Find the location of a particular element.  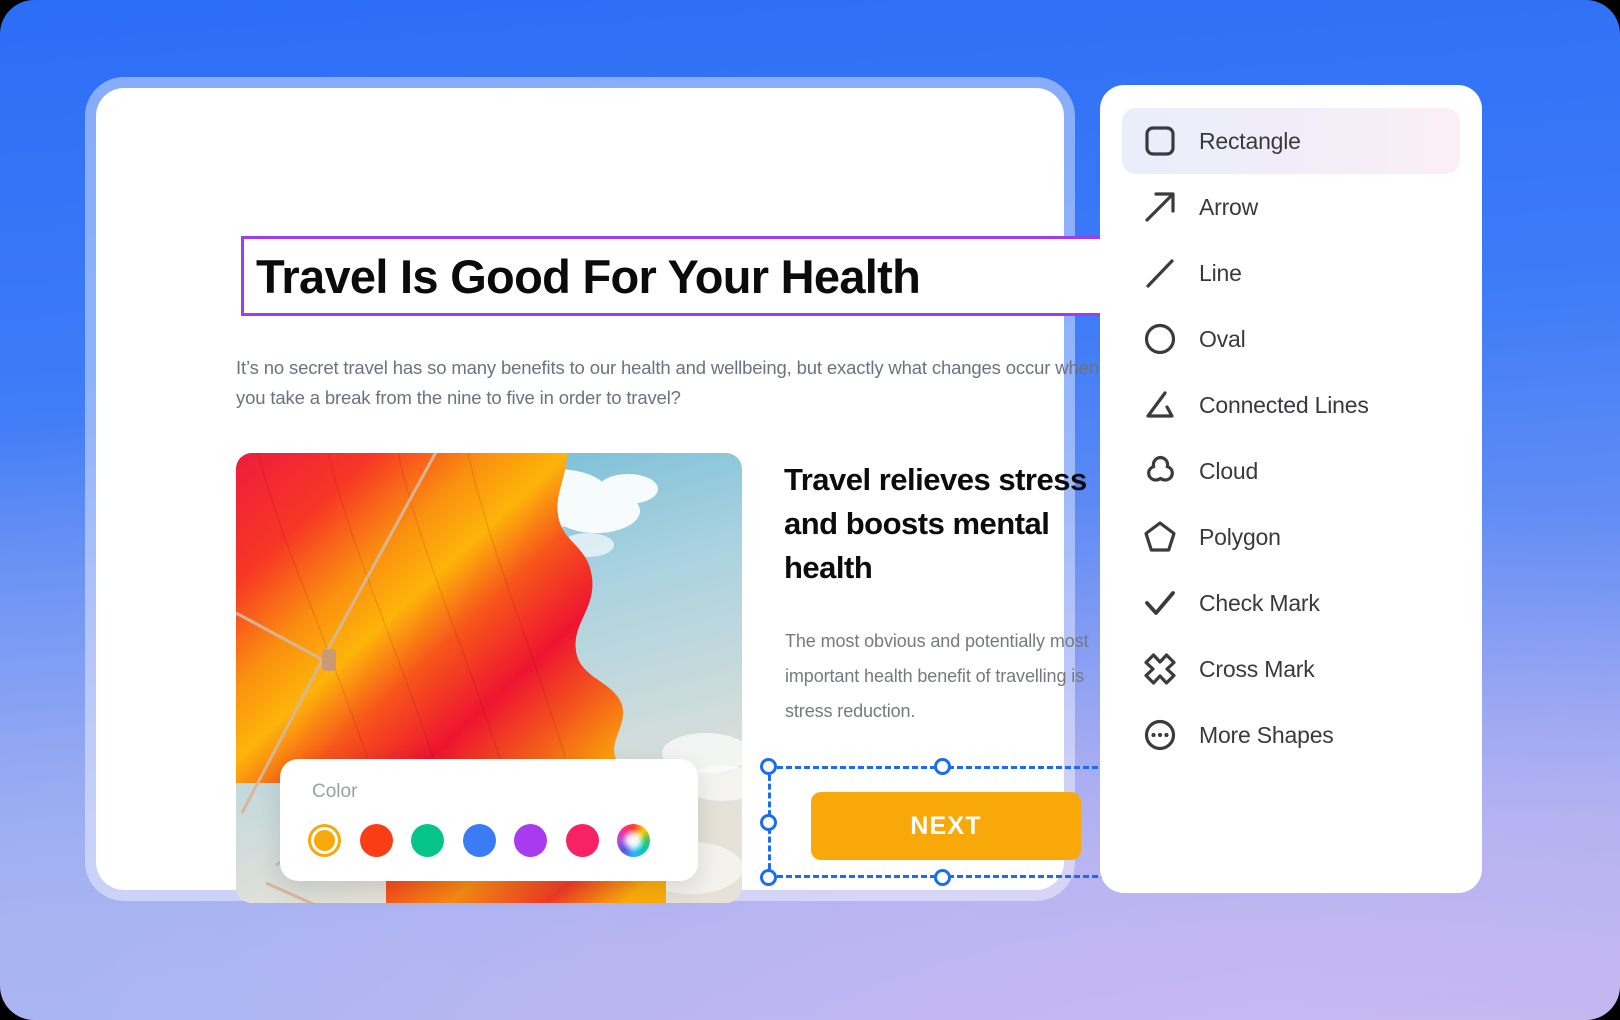

color-swatch-row is located at coordinates (479, 840).